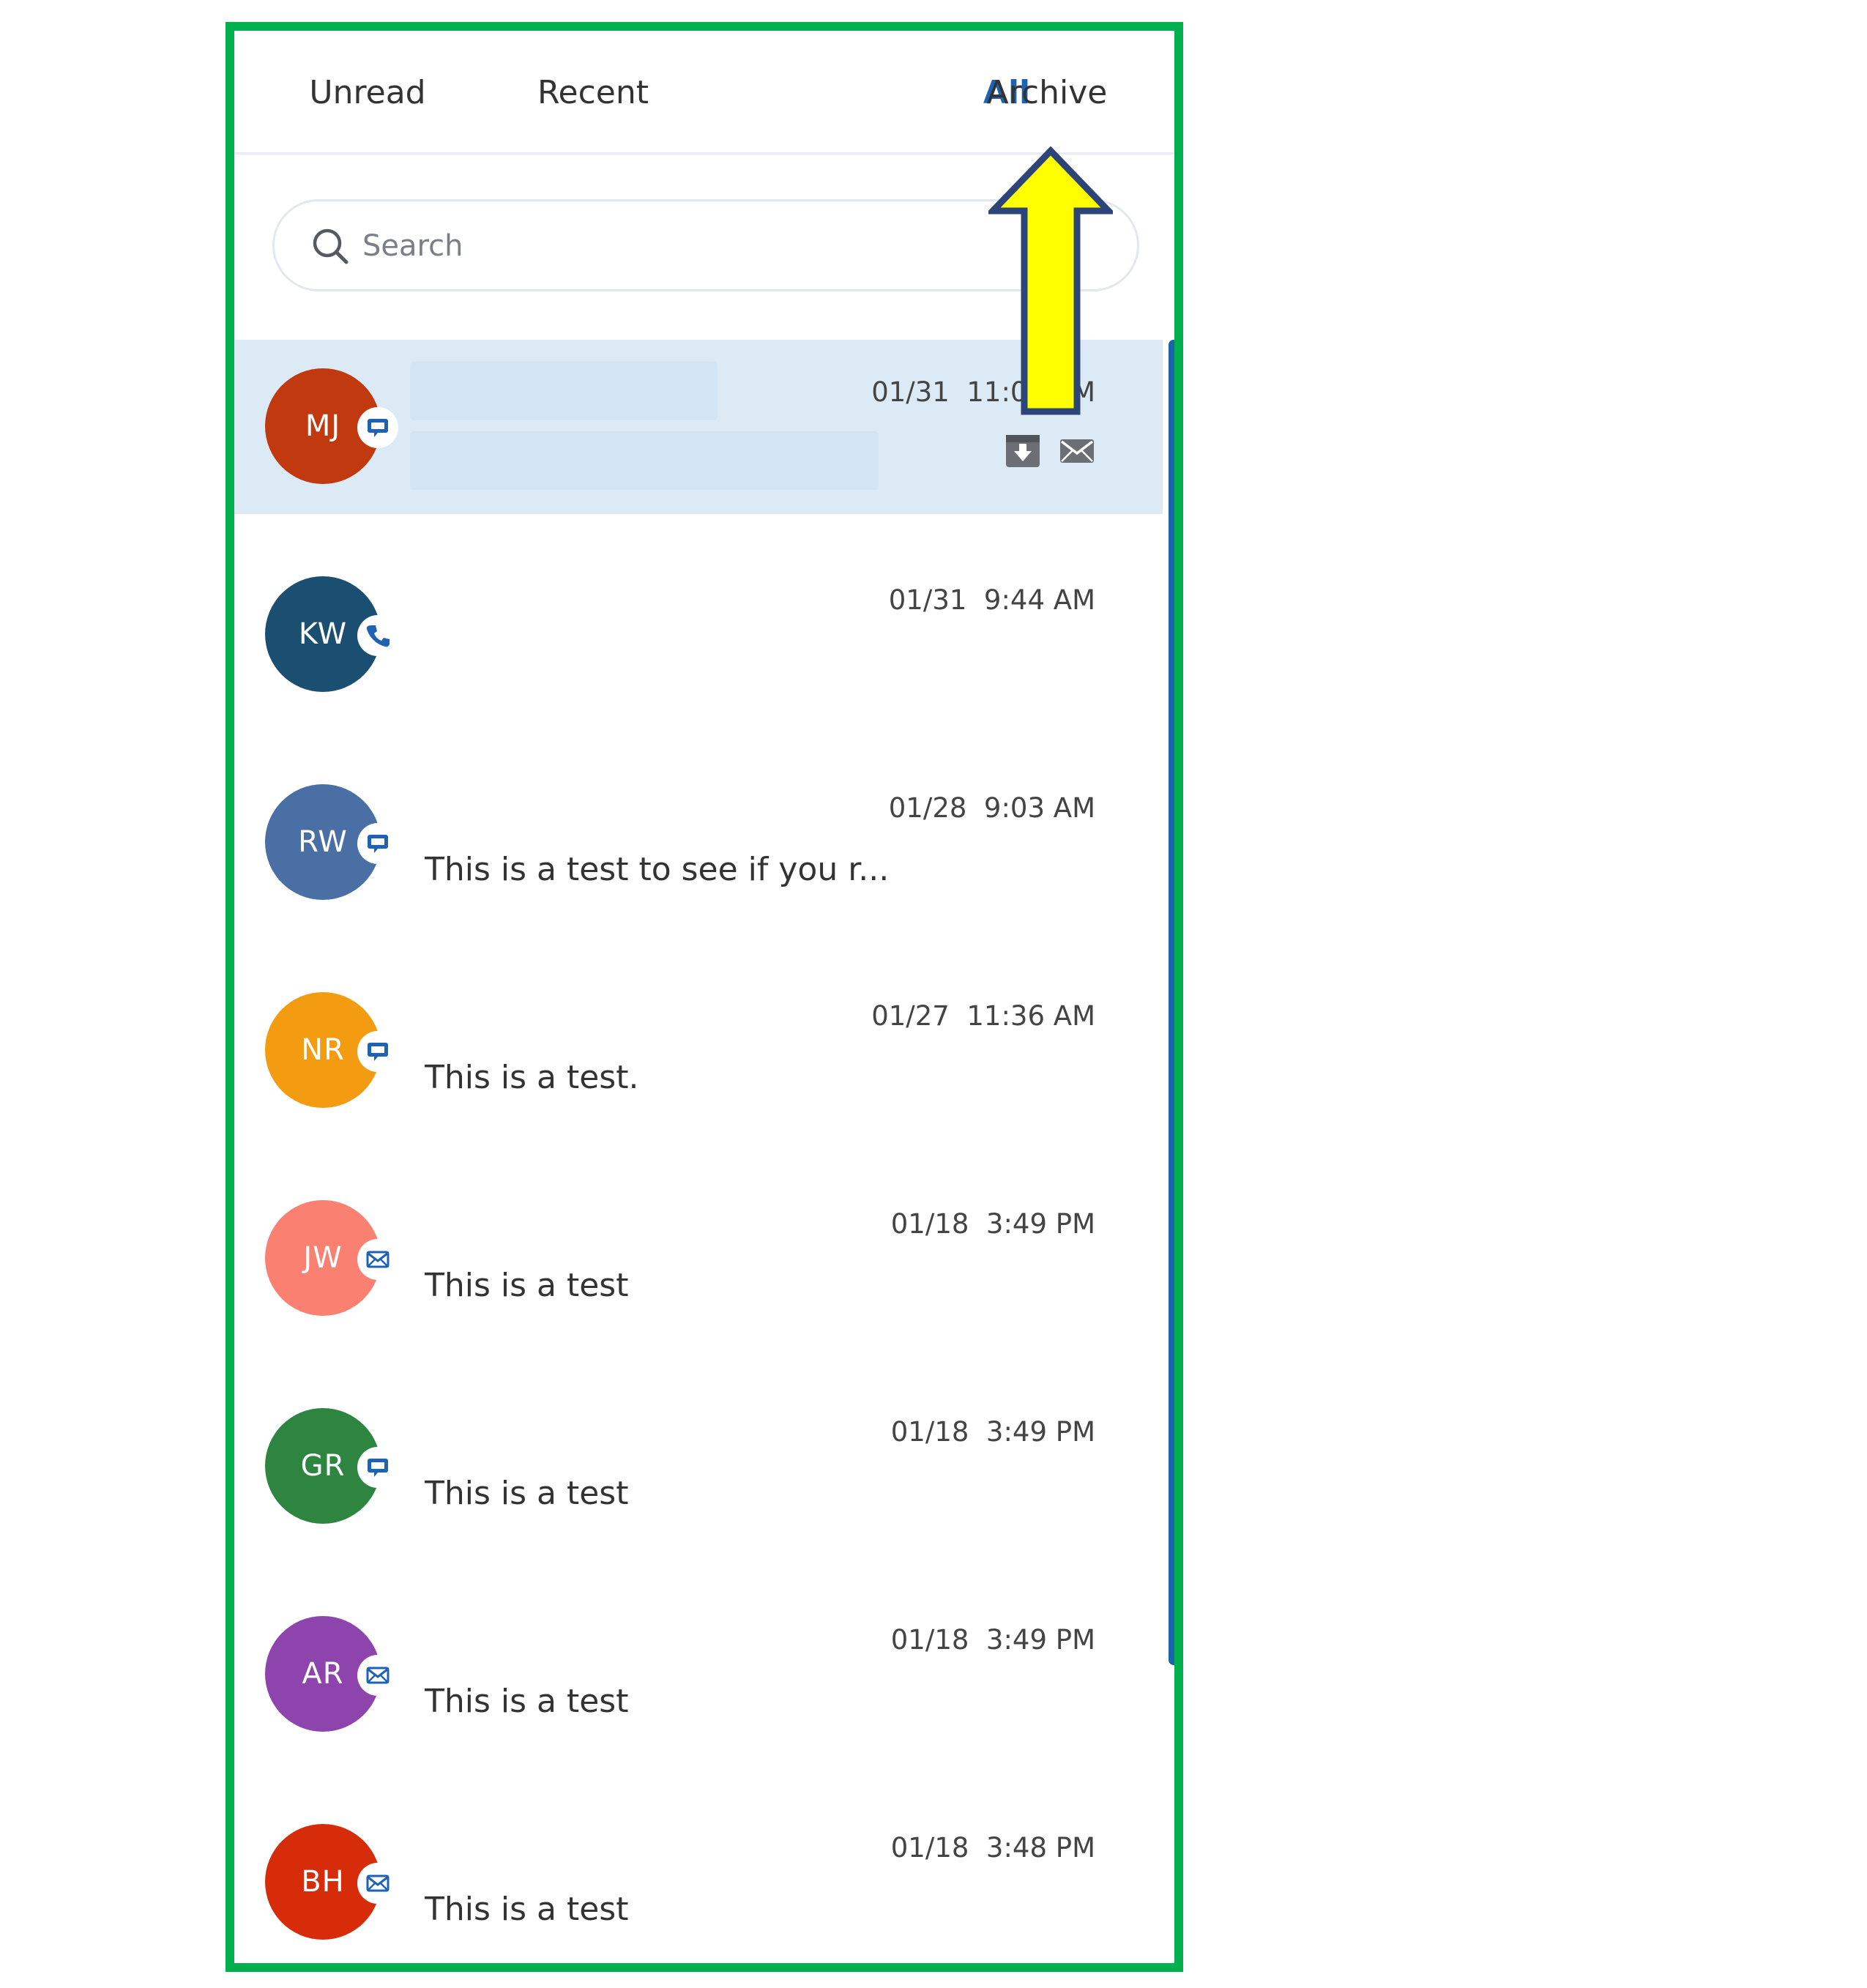  Describe the element at coordinates (699, 1051) in the screenshot. I see `conversation-row: NR 01/27 11:36 AM This is a test.` at that location.